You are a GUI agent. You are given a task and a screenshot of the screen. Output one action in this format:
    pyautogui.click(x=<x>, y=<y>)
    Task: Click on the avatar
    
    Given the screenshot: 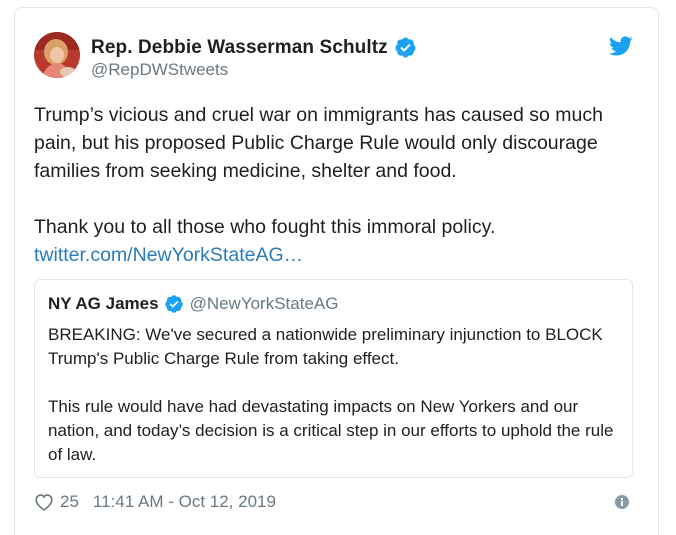 What is the action you would take?
    pyautogui.click(x=57, y=55)
    